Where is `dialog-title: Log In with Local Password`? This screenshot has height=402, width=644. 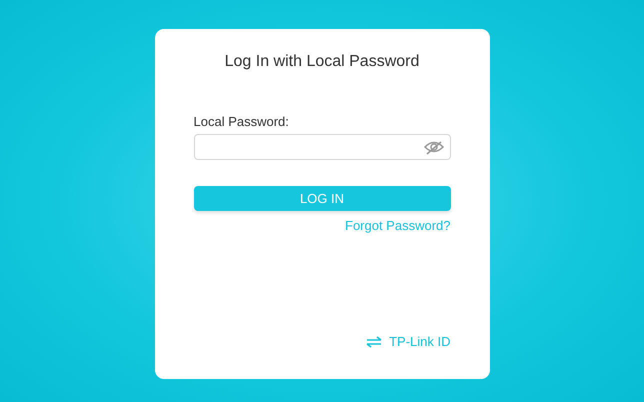 dialog-title: Log In with Local Password is located at coordinates (322, 62).